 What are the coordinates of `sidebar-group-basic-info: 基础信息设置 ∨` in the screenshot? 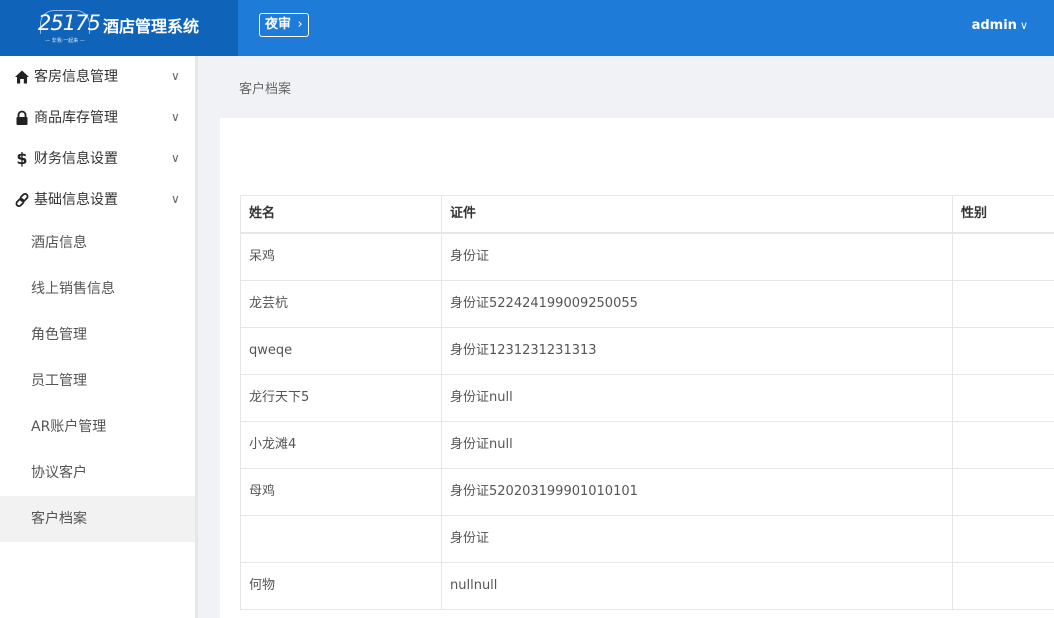 It's located at (97, 199).